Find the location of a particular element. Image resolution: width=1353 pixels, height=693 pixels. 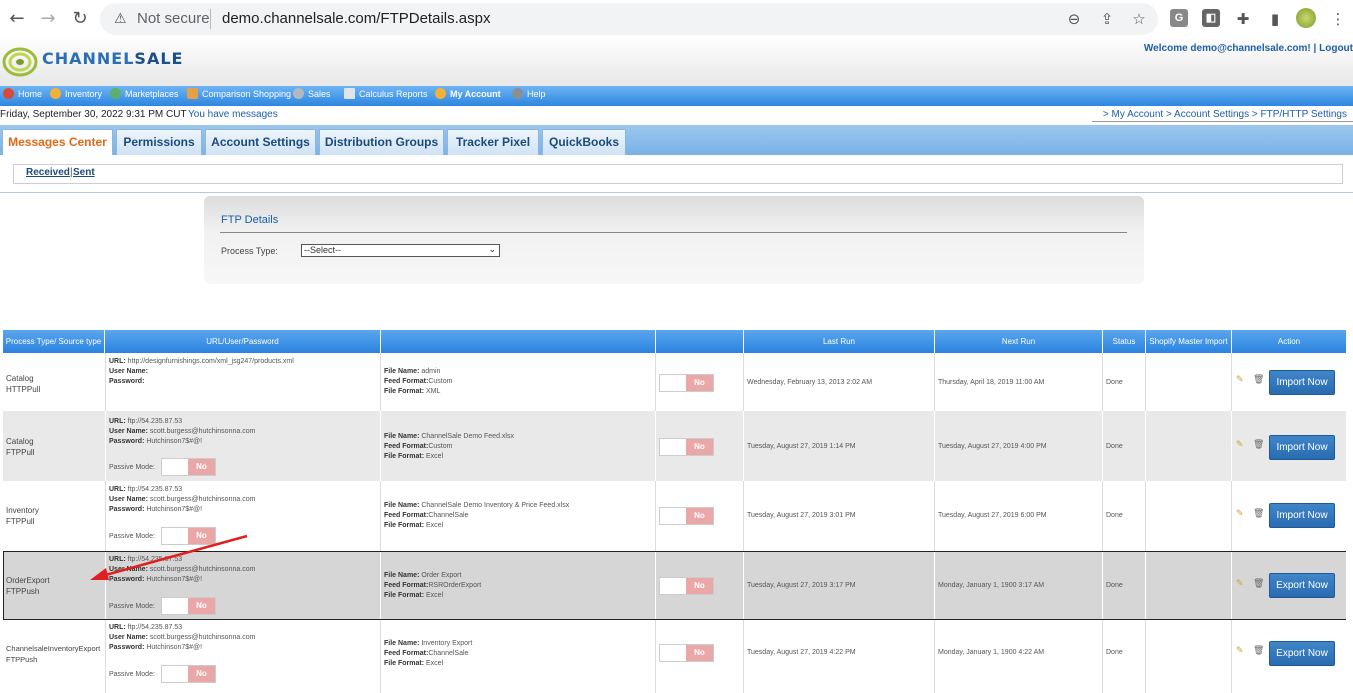

received-link: Received is located at coordinates (48, 172).